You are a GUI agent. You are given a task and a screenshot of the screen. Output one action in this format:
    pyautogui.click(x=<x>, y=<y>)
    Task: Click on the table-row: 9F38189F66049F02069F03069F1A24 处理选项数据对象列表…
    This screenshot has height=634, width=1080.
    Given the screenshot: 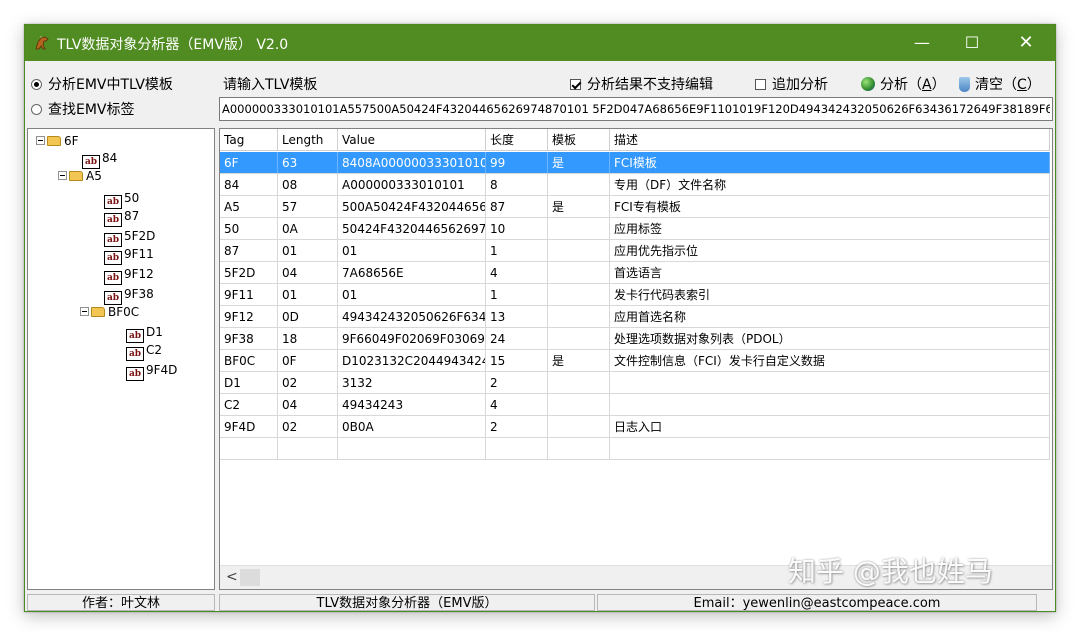 What is the action you would take?
    pyautogui.click(x=635, y=339)
    